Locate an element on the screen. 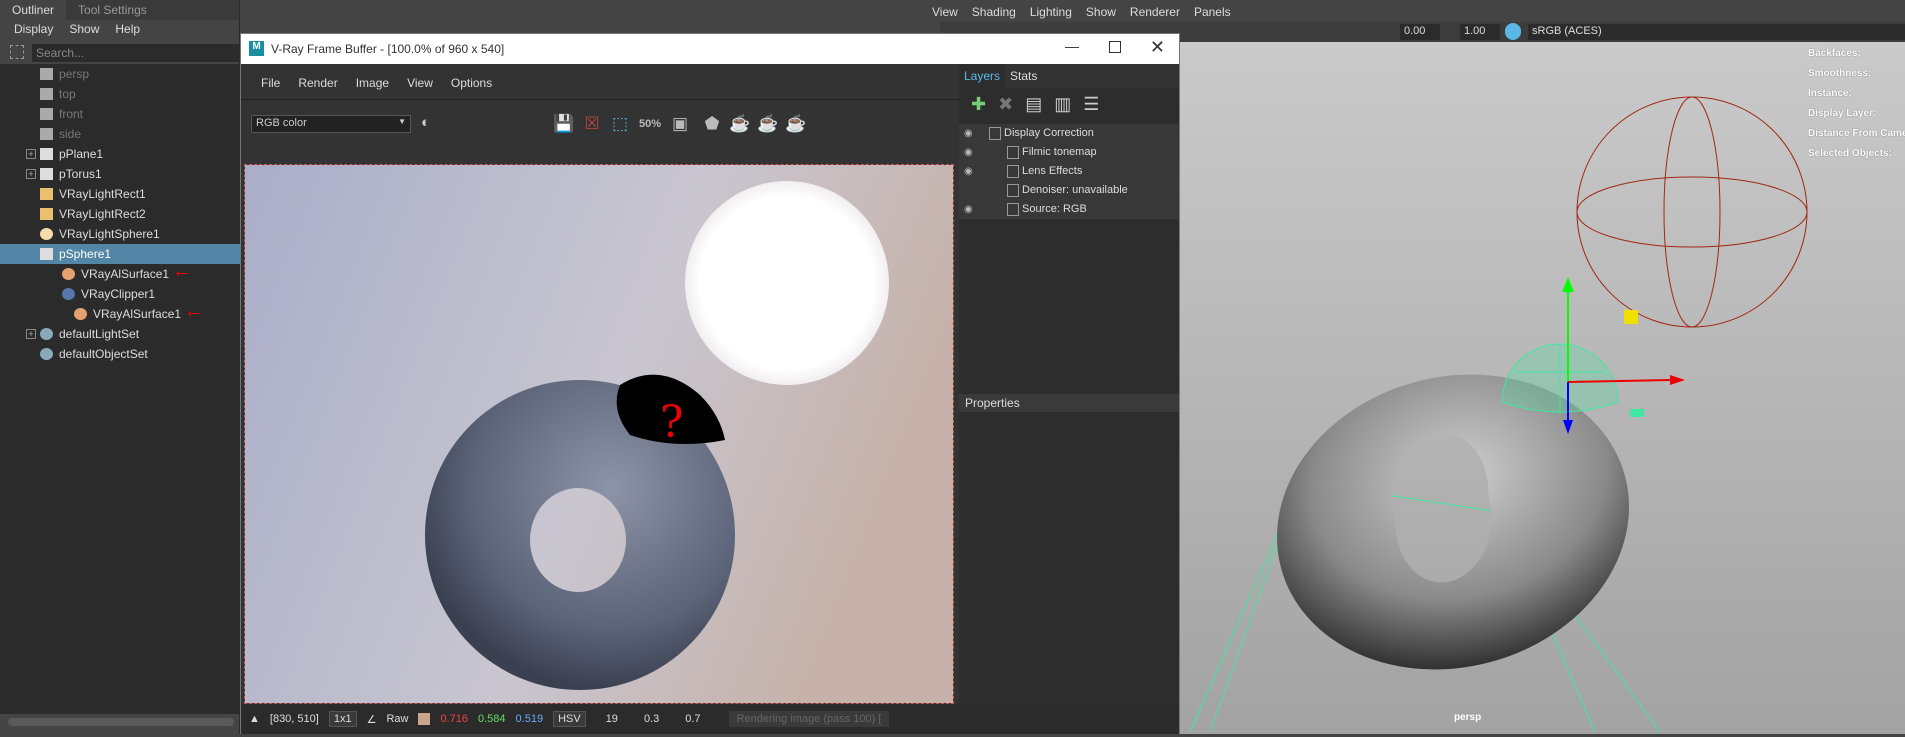  outliner-item-label: pTorus1 is located at coordinates (80, 174).